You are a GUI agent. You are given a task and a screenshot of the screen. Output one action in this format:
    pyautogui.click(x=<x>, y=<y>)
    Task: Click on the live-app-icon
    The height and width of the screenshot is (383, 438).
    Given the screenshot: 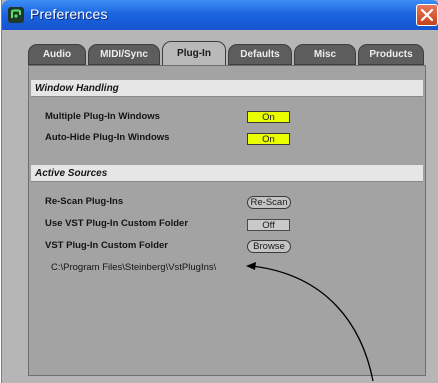 What is the action you would take?
    pyautogui.click(x=16, y=15)
    